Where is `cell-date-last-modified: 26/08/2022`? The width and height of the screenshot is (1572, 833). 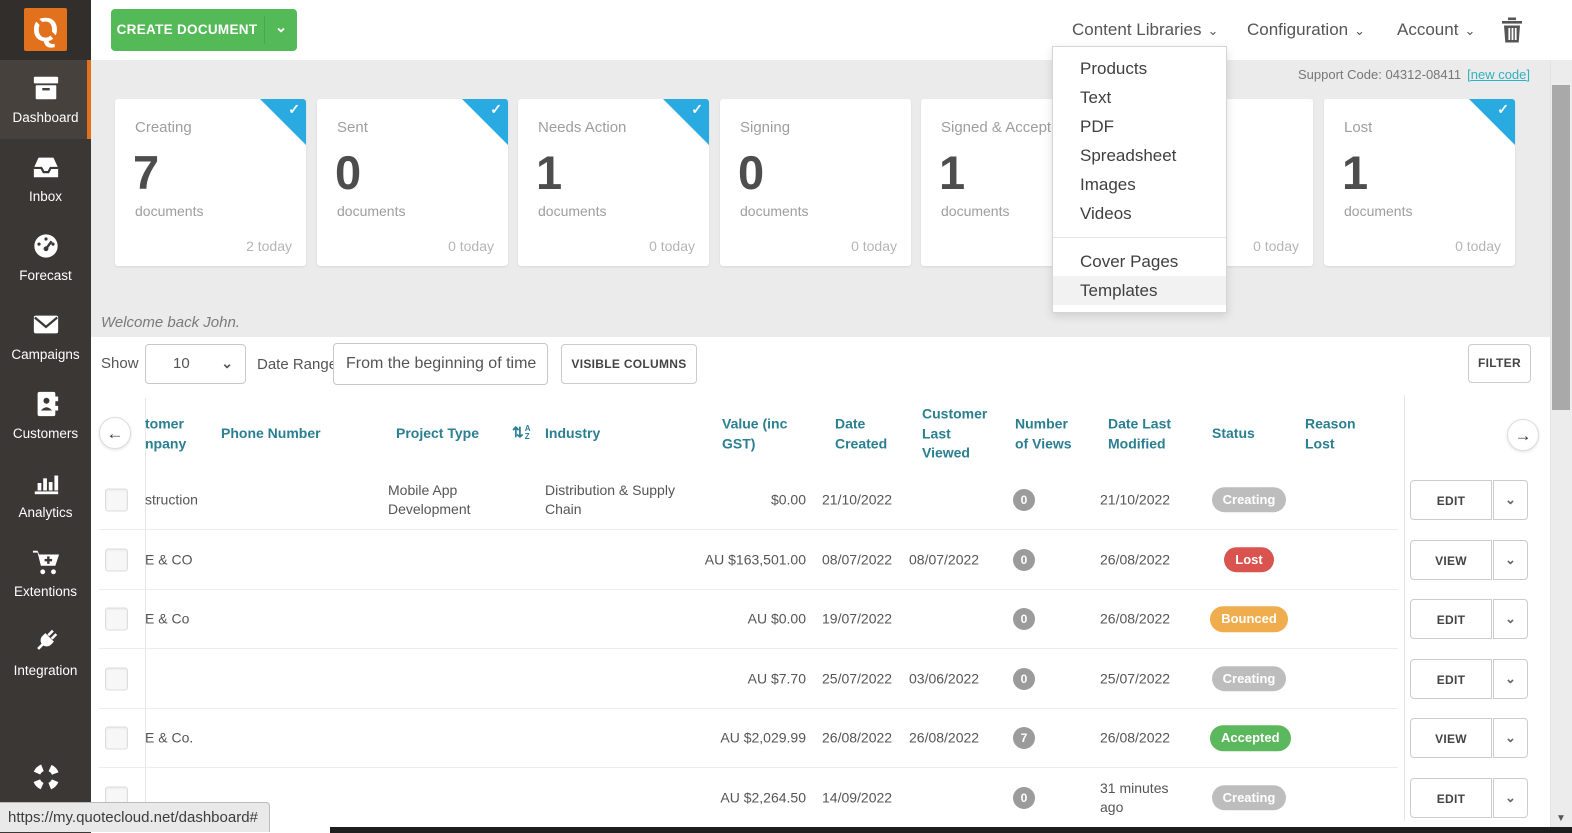 cell-date-last-modified: 26/08/2022 is located at coordinates (1135, 618).